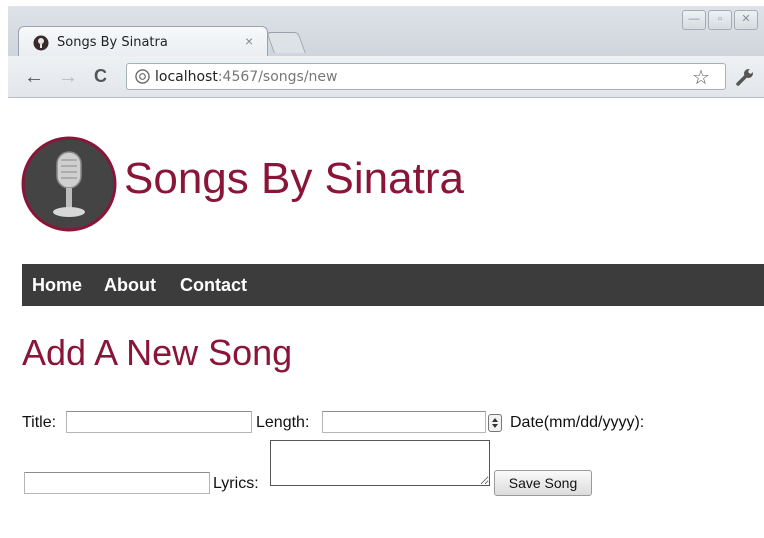  I want to click on close-window-icon: ✕, so click(746, 20).